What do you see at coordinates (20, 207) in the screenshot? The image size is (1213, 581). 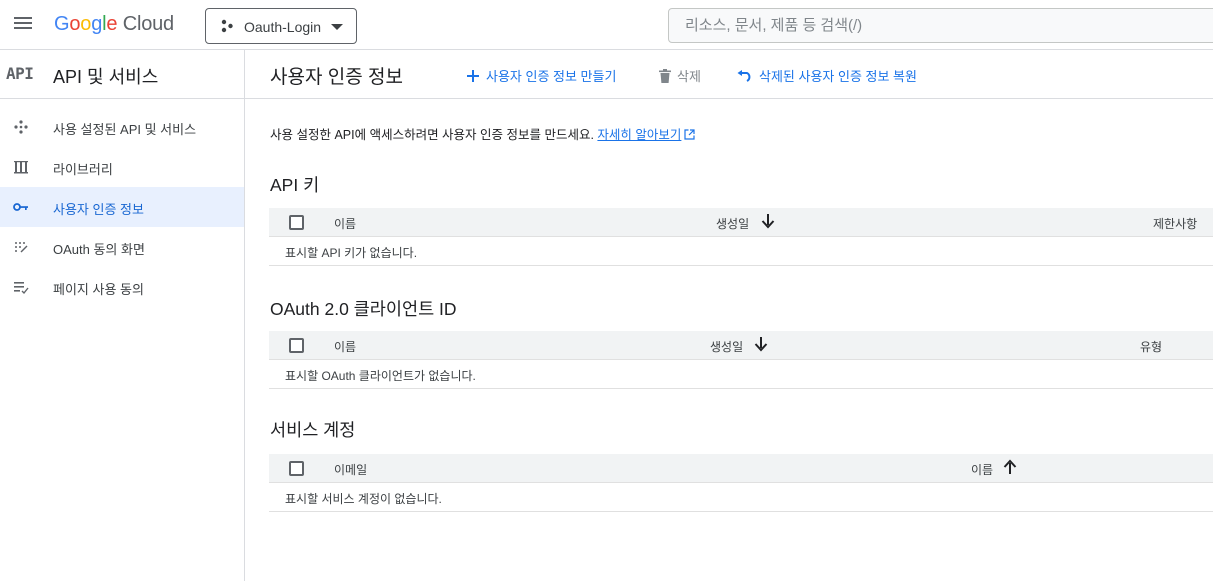 I see `key-icon` at bounding box center [20, 207].